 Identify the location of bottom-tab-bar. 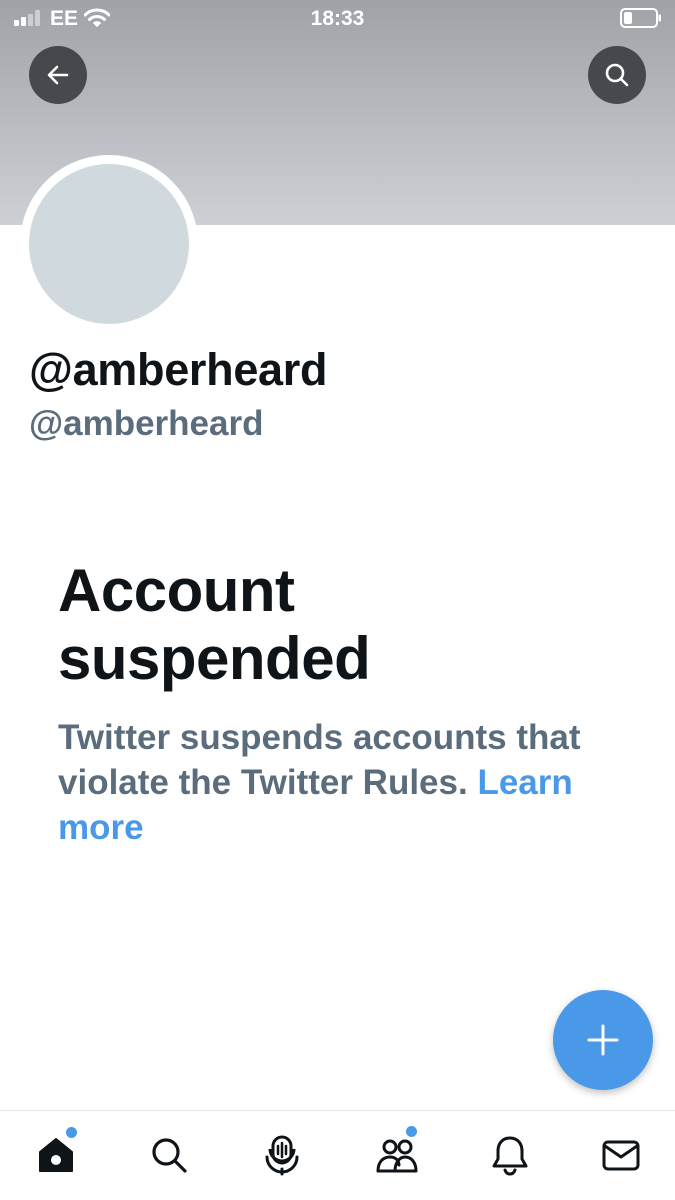
(337, 1155).